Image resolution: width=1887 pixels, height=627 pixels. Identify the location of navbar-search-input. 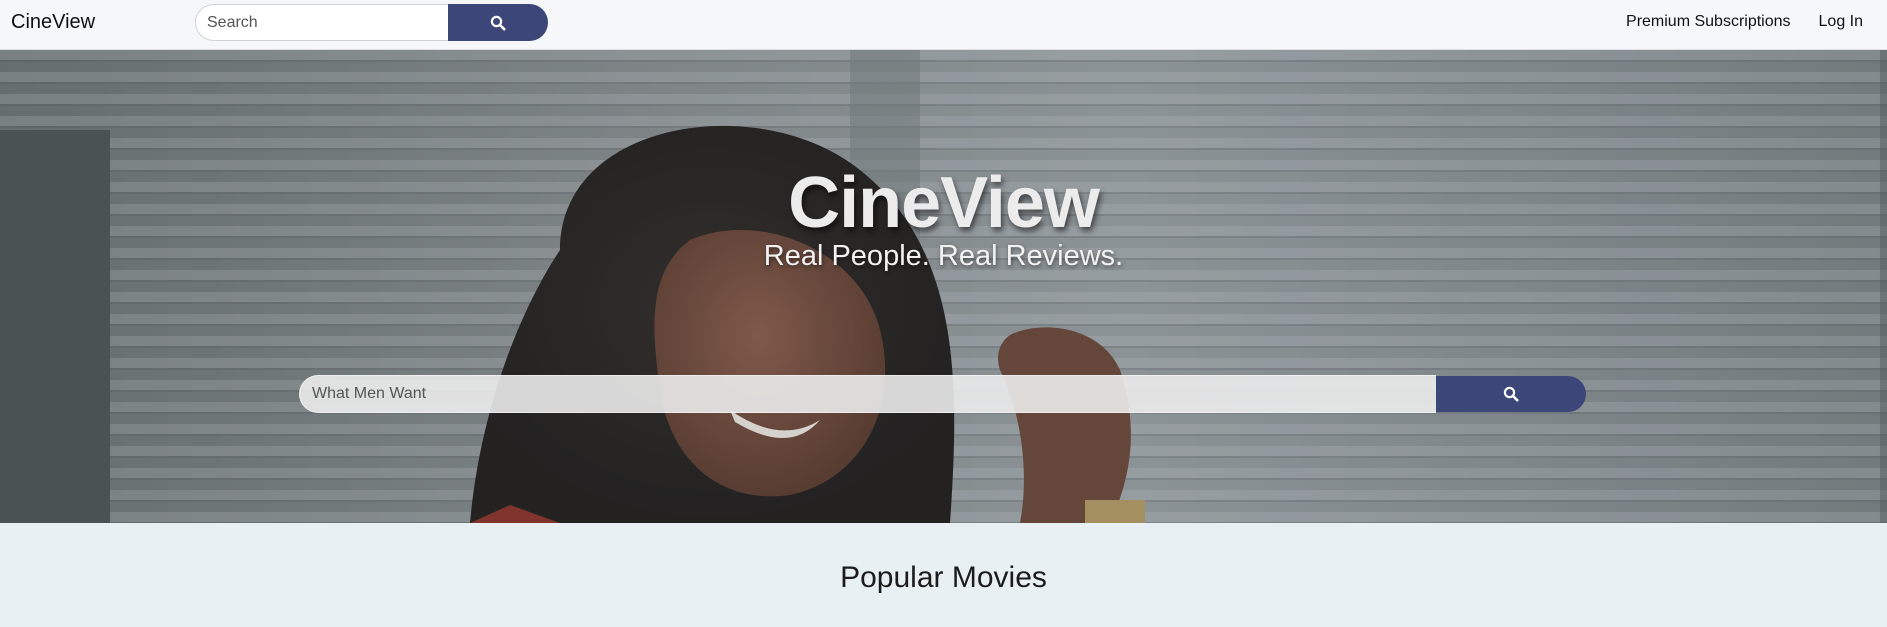
(321, 22).